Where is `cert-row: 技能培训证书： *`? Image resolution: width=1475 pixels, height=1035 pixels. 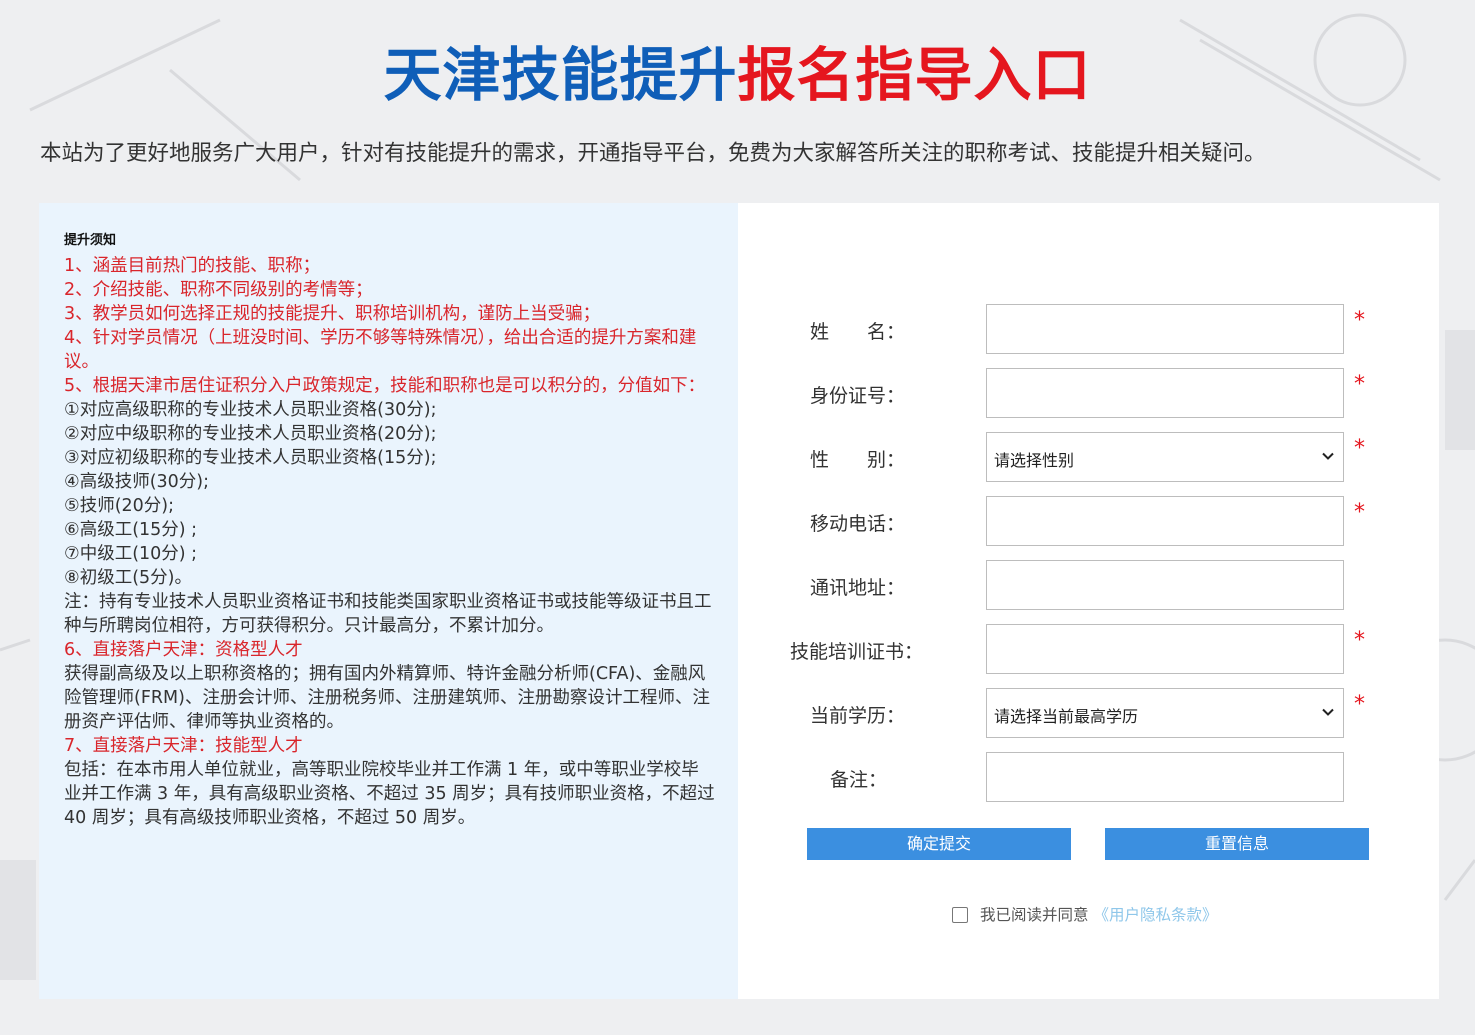 cert-row: 技能培训证书： * is located at coordinates (1088, 649).